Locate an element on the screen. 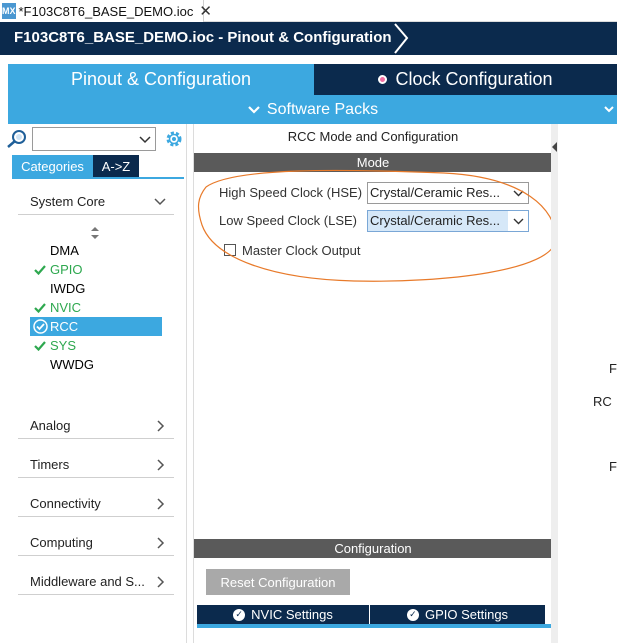 This screenshot has width=617, height=643. configuration-header: Configuration is located at coordinates (373, 548).